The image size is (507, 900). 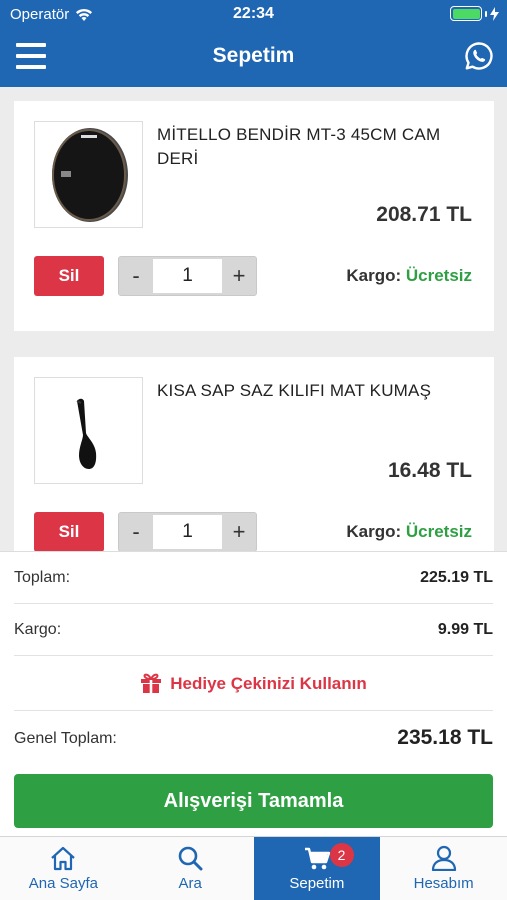 I want to click on page-title: Sepetim, so click(x=253, y=55).